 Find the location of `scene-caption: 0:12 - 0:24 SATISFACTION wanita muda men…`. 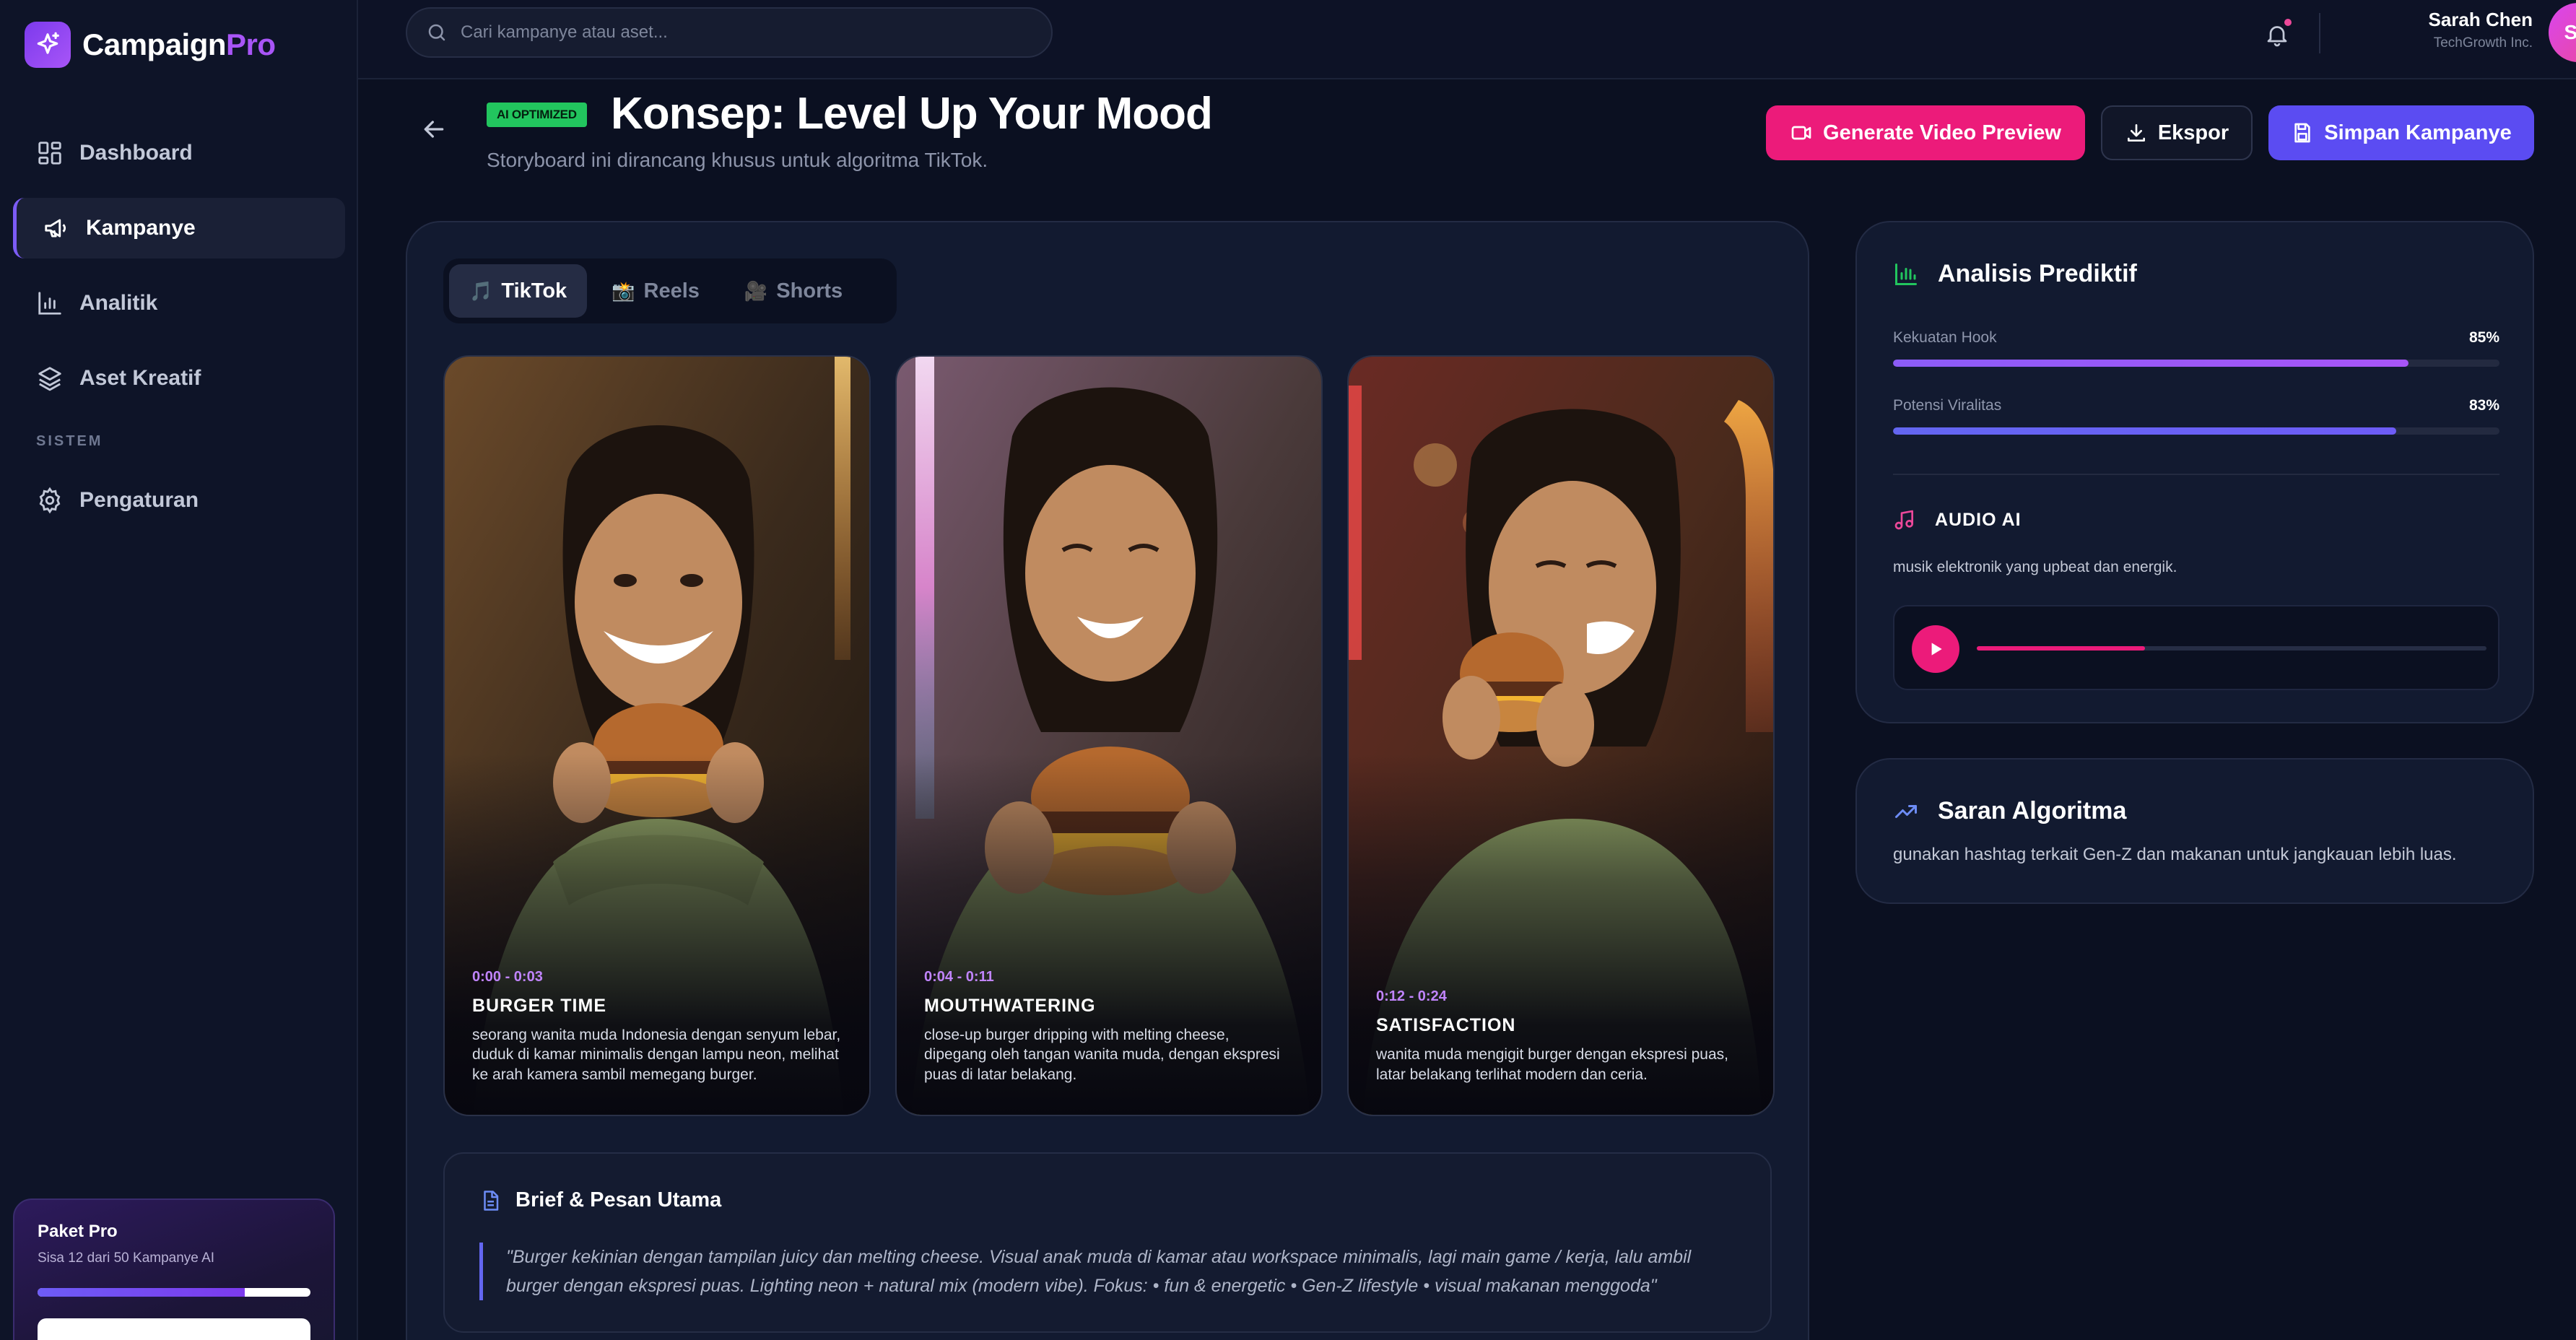

scene-caption: 0:12 - 0:24 SATISFACTION wanita muda men… is located at coordinates (1561, 1036).